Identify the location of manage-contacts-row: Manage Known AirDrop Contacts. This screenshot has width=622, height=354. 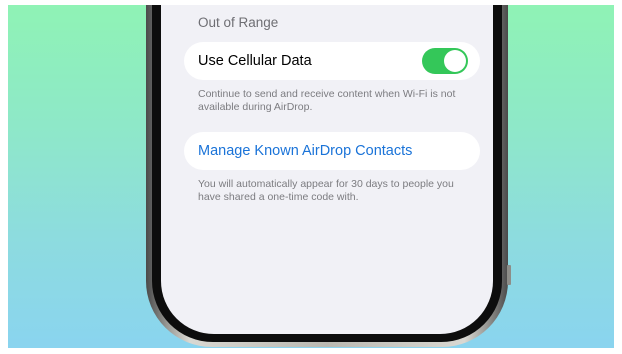
(332, 151).